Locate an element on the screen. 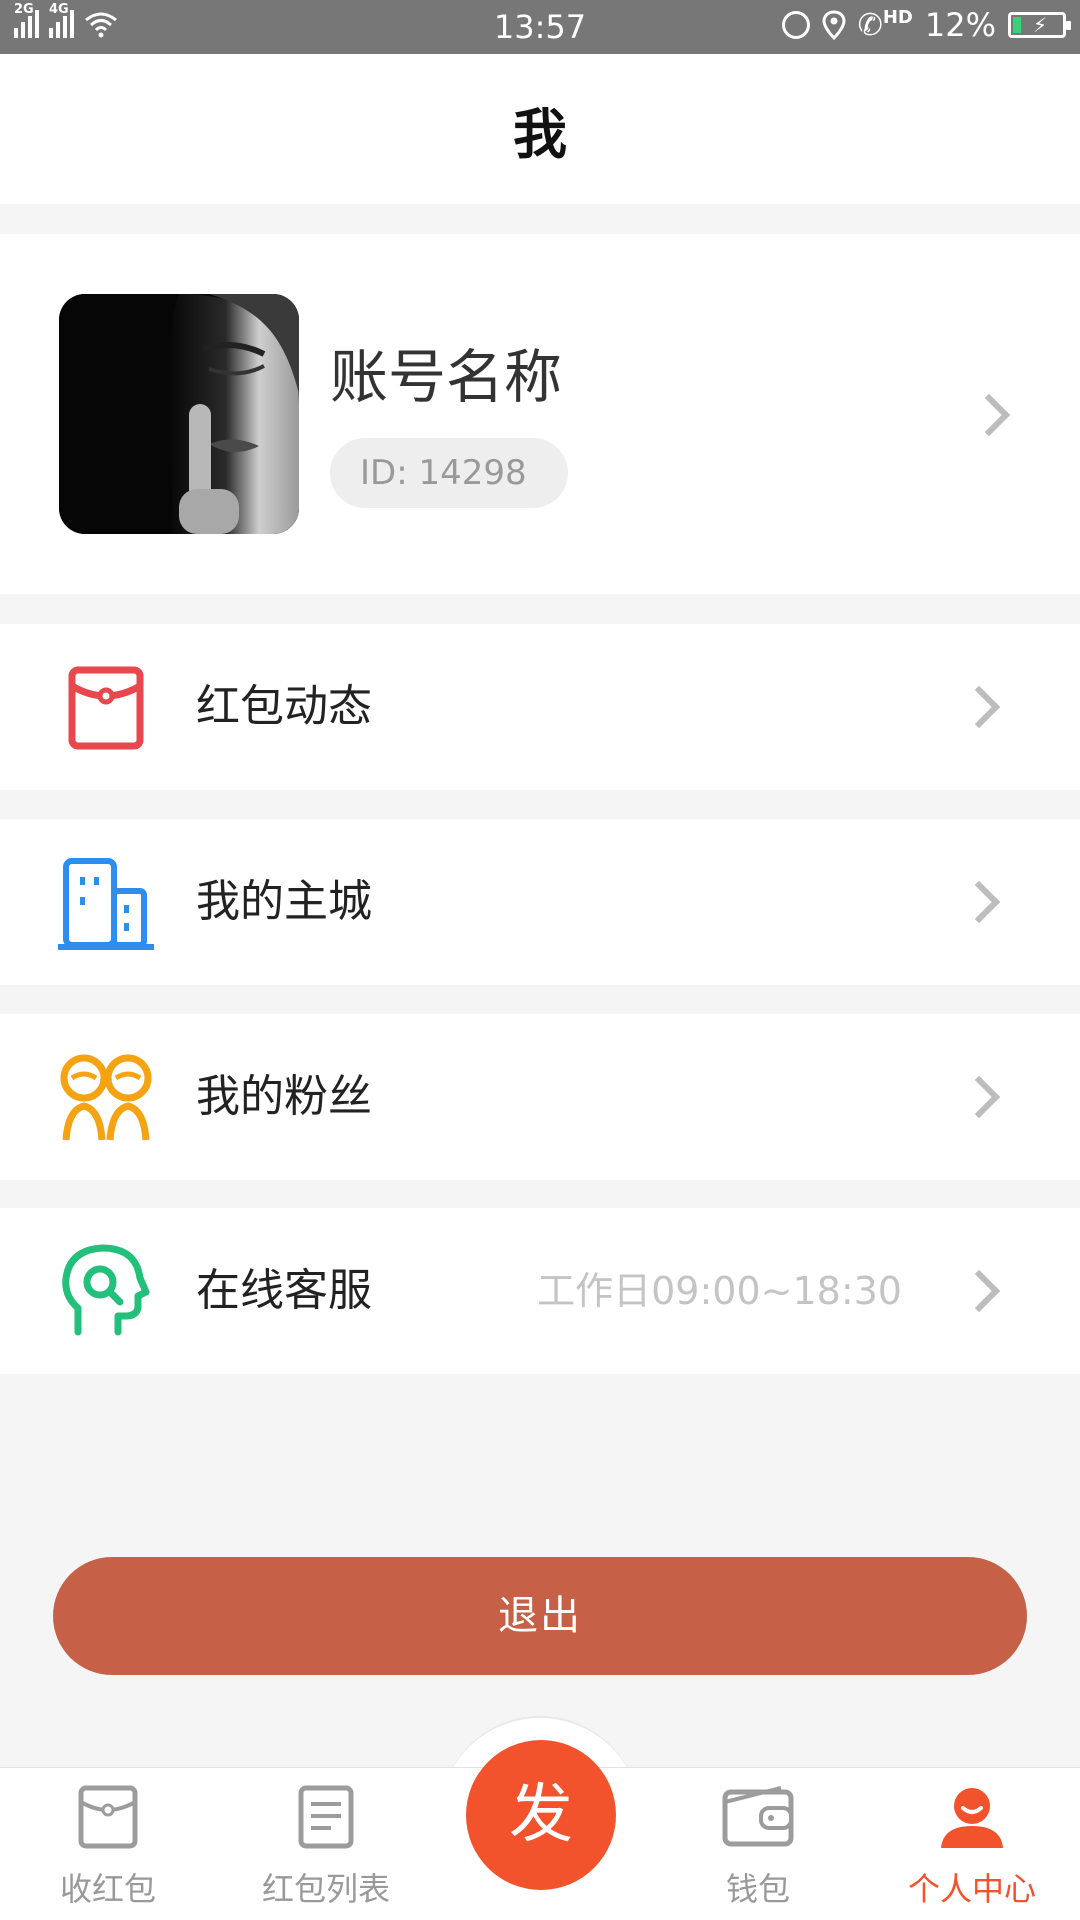 The image size is (1080, 1920). nav-label: 个人中心 is located at coordinates (971, 1889).